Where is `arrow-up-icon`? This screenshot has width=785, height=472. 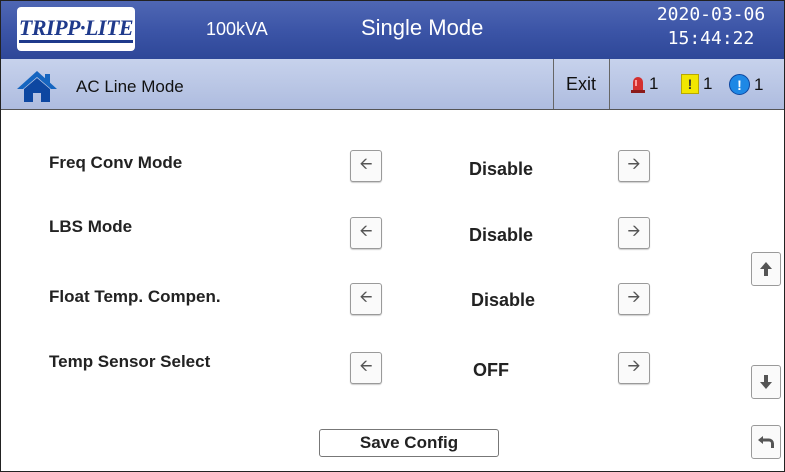
arrow-up-icon is located at coordinates (766, 269).